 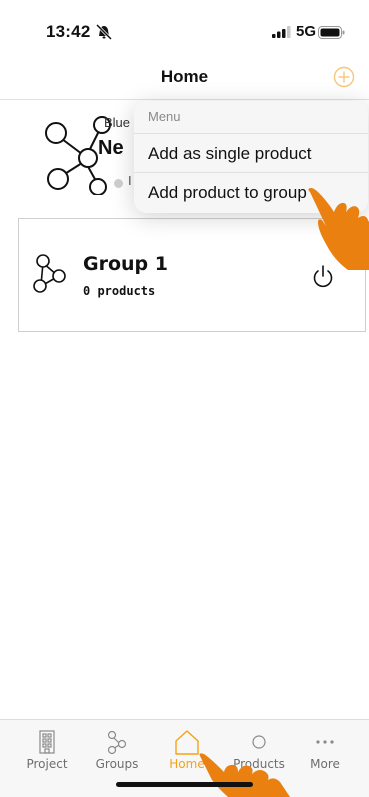 What do you see at coordinates (117, 742) in the screenshot?
I see `groups-icon` at bounding box center [117, 742].